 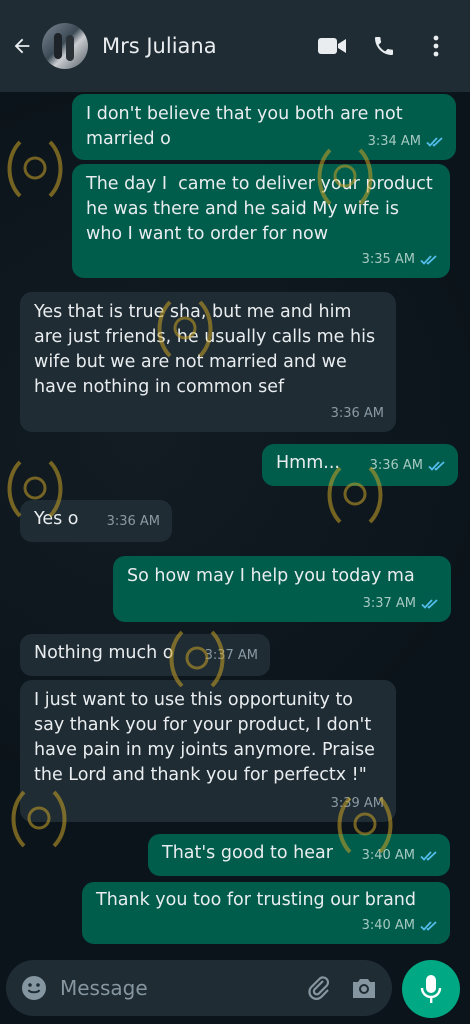 I want to click on message-input: Message, so click(x=199, y=988).